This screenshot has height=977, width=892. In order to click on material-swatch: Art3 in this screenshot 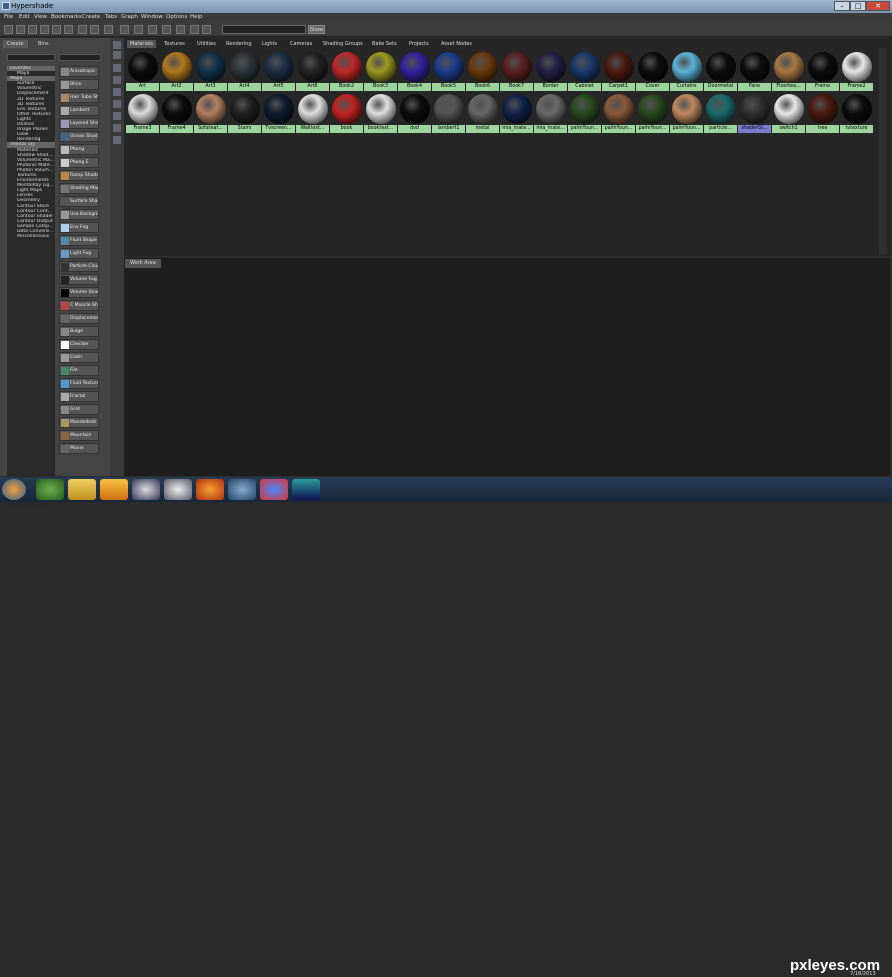, I will do `click(210, 71)`.